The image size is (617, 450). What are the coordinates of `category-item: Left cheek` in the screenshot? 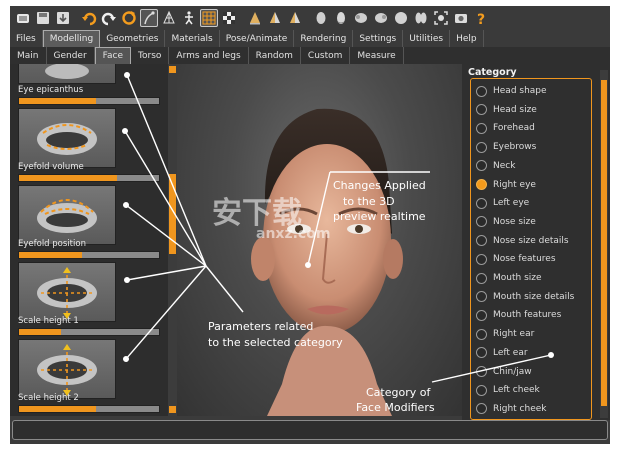 It's located at (508, 390).